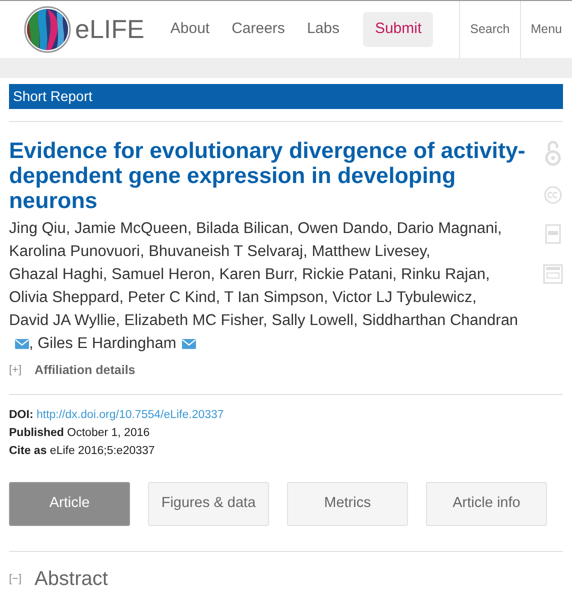 Image resolution: width=572 pixels, height=600 pixels. I want to click on author-name: Olivia Sheppard,, so click(66, 297).